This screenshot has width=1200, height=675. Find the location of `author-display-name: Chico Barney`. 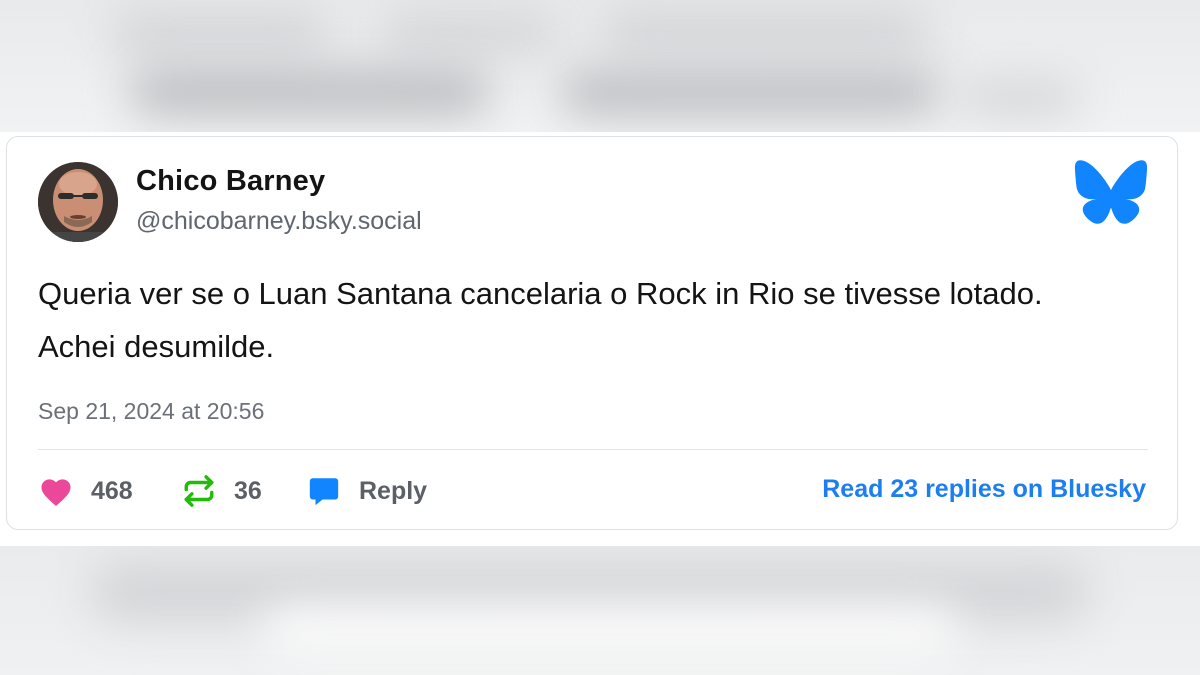

author-display-name: Chico Barney is located at coordinates (230, 181).